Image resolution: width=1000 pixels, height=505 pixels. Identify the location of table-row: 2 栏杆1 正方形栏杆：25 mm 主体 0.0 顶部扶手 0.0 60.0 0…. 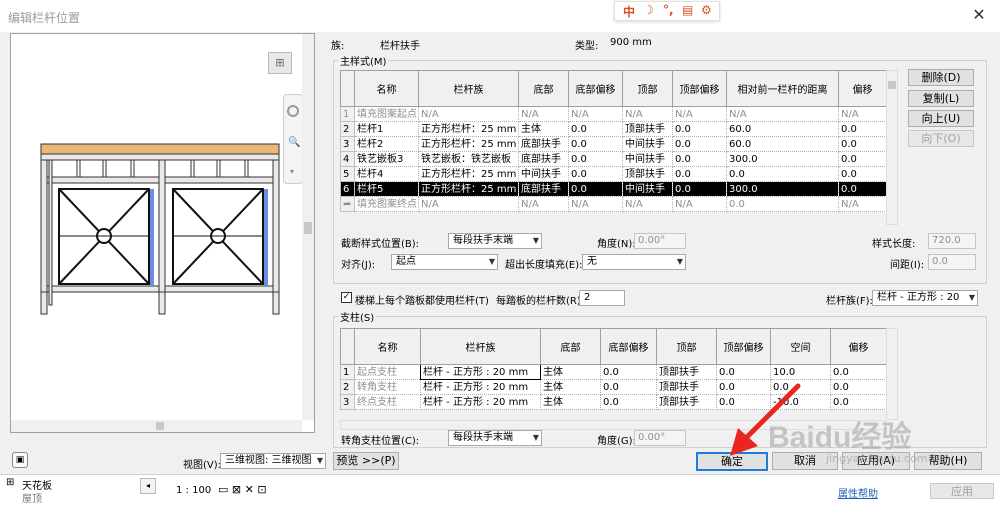
(613, 129).